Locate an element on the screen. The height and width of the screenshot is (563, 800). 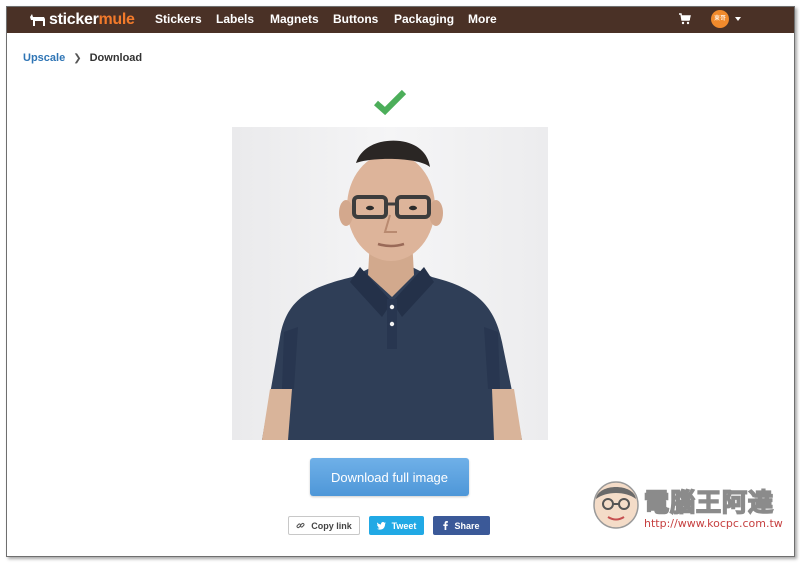
breadcrumb-upscale-link: Upscale is located at coordinates (44, 58).